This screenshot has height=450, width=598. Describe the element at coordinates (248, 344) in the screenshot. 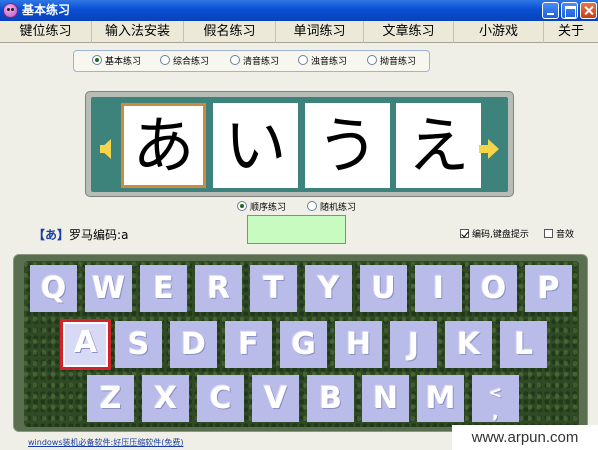

I see `key-f: F` at that location.